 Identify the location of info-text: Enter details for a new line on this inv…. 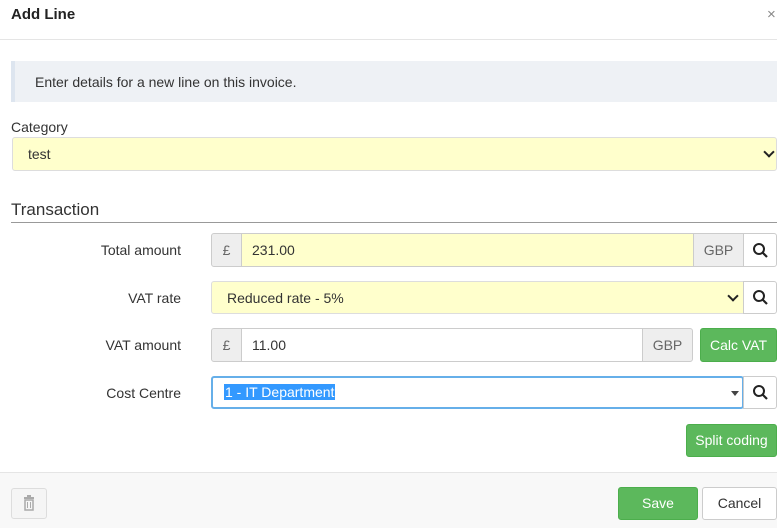
(166, 82).